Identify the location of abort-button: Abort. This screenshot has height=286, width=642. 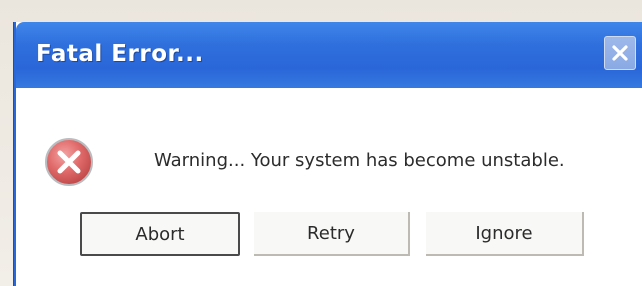
(160, 234).